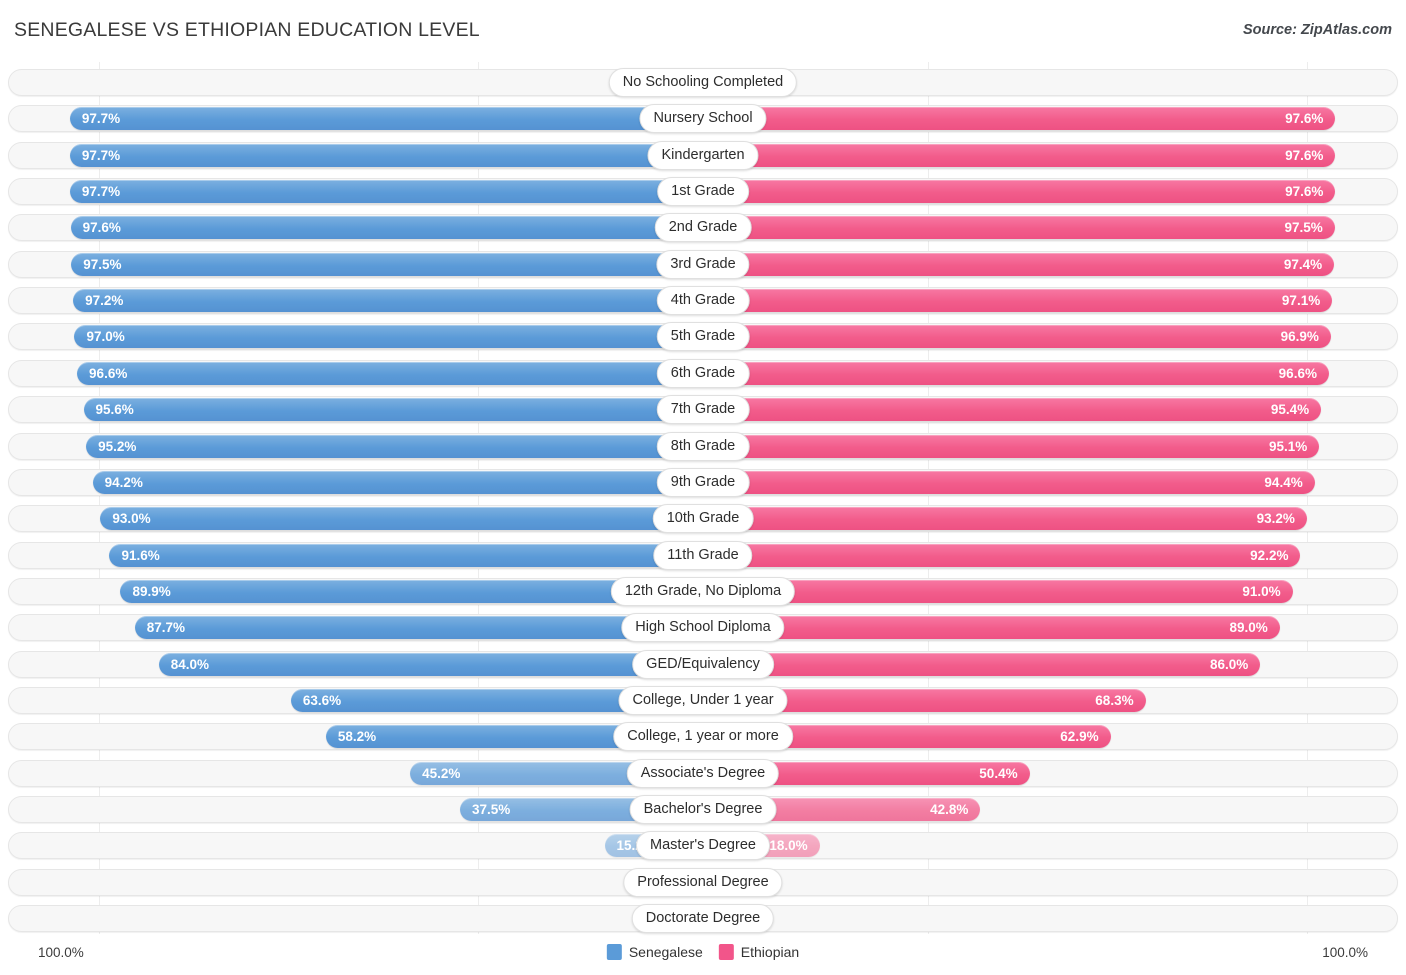 Image resolution: width=1406 pixels, height=975 pixels. I want to click on senegalese-half: 97.0%, so click(355, 336).